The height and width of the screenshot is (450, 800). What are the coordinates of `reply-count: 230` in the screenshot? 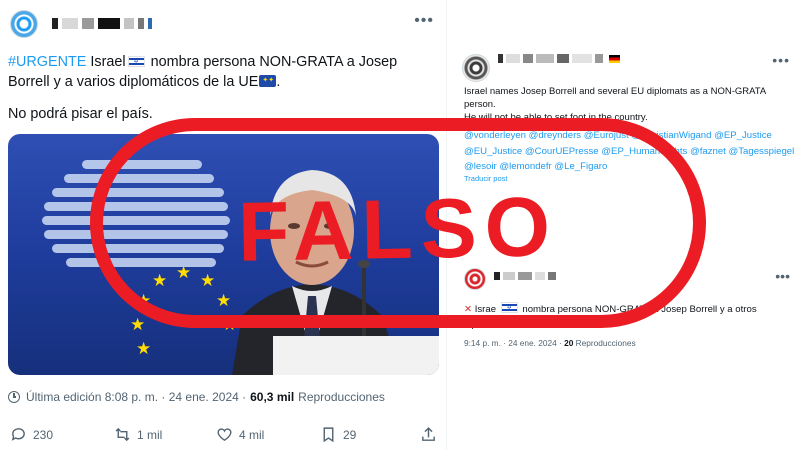 It's located at (43, 434).